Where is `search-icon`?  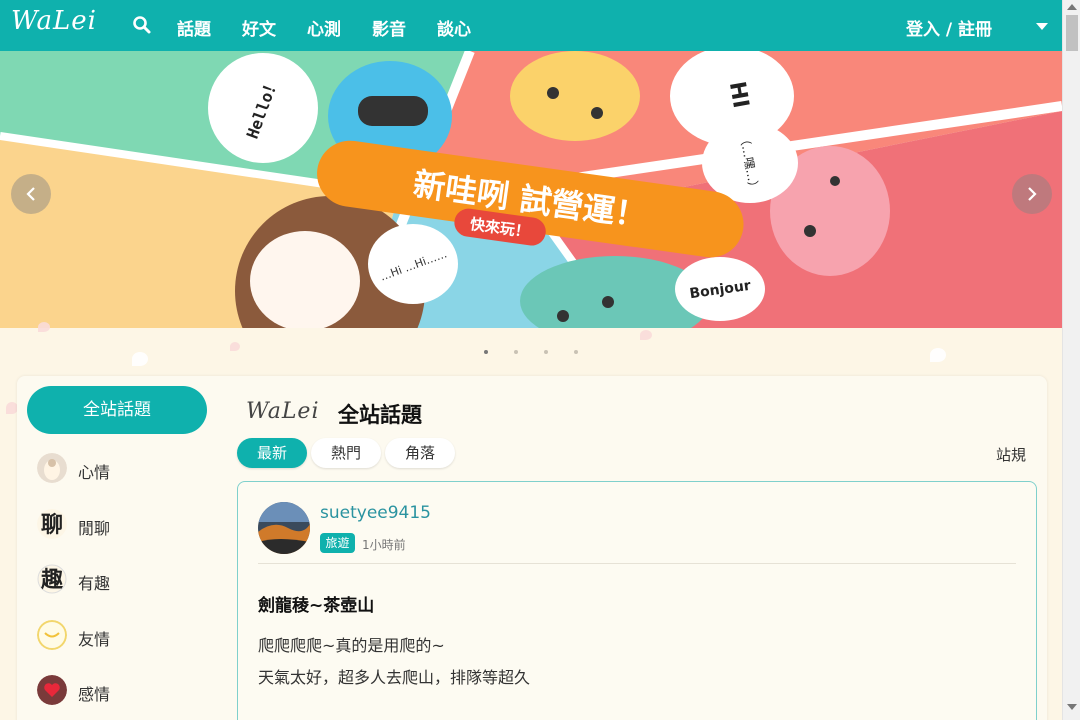
search-icon is located at coordinates (142, 25).